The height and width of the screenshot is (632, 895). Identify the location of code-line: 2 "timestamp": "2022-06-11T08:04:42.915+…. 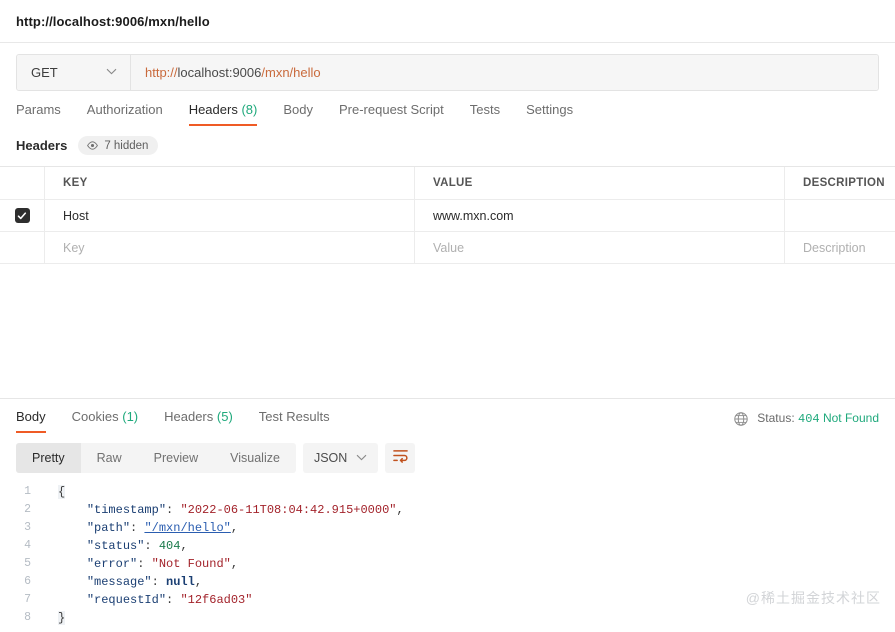
(447, 510).